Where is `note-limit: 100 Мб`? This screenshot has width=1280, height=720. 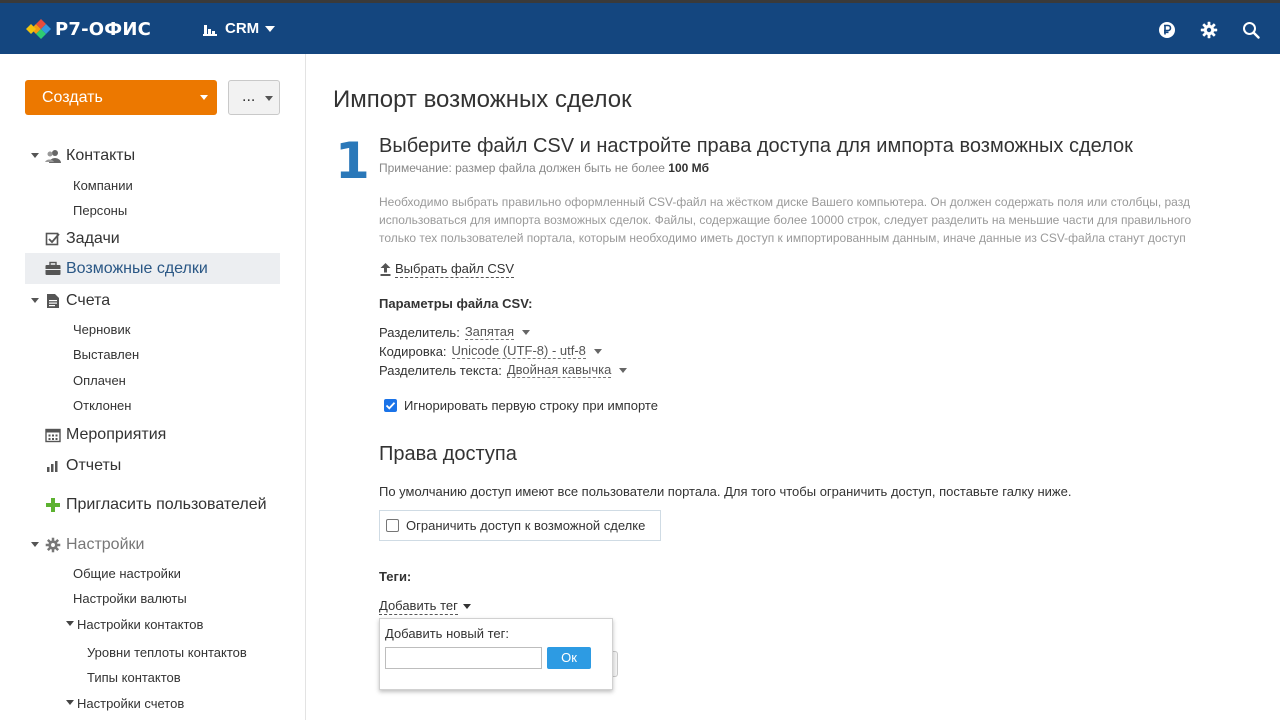 note-limit: 100 Мб is located at coordinates (689, 168).